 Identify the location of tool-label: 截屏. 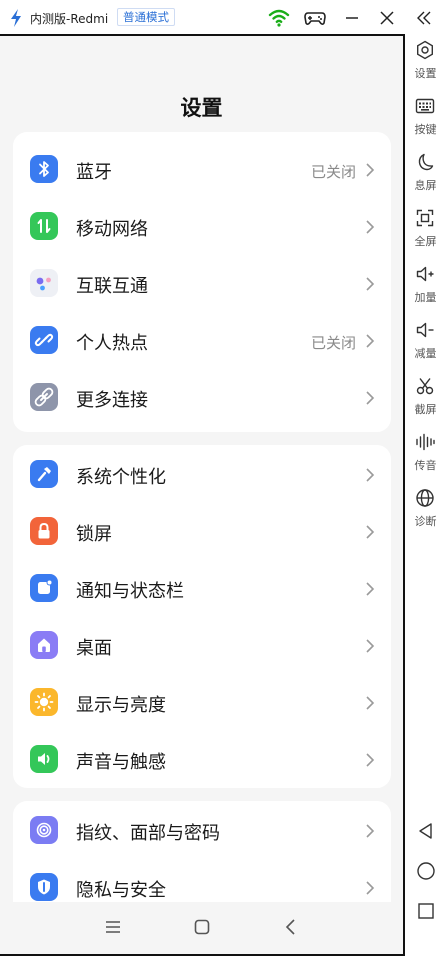
(425, 409).